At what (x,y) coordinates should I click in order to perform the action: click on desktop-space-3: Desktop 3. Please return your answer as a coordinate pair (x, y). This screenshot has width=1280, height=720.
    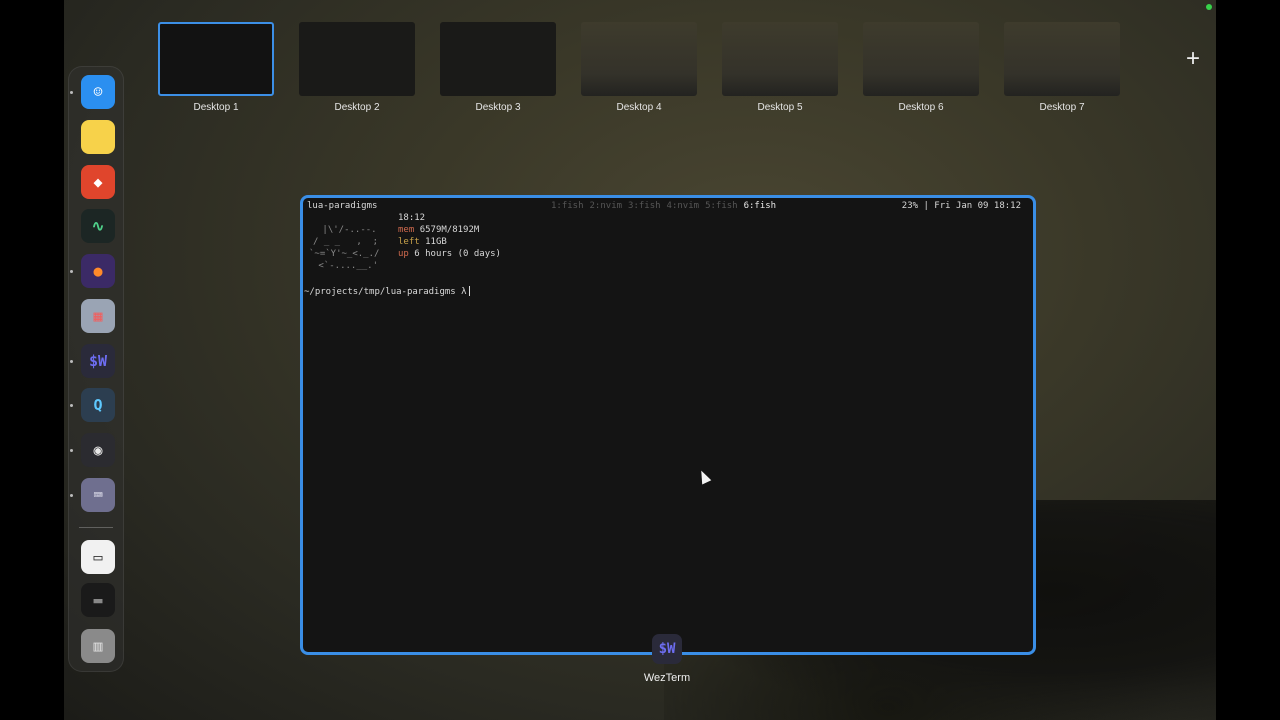
    Looking at the image, I should click on (498, 67).